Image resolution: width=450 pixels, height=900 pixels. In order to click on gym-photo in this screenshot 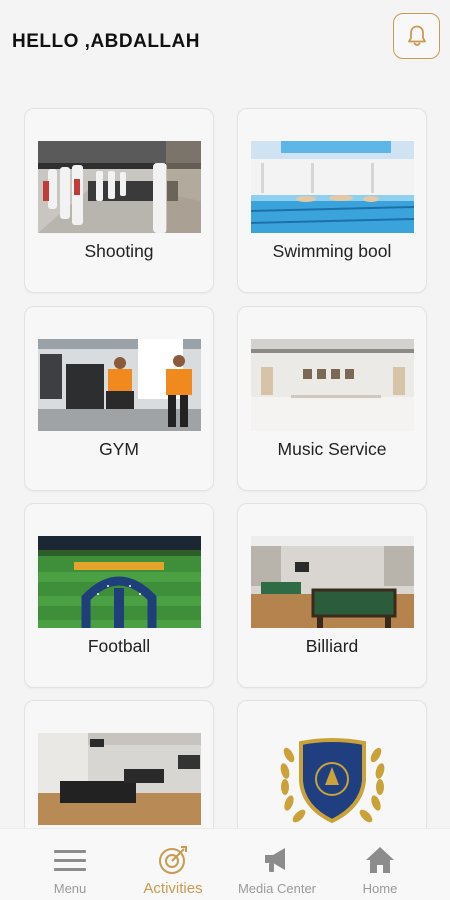, I will do `click(119, 385)`.